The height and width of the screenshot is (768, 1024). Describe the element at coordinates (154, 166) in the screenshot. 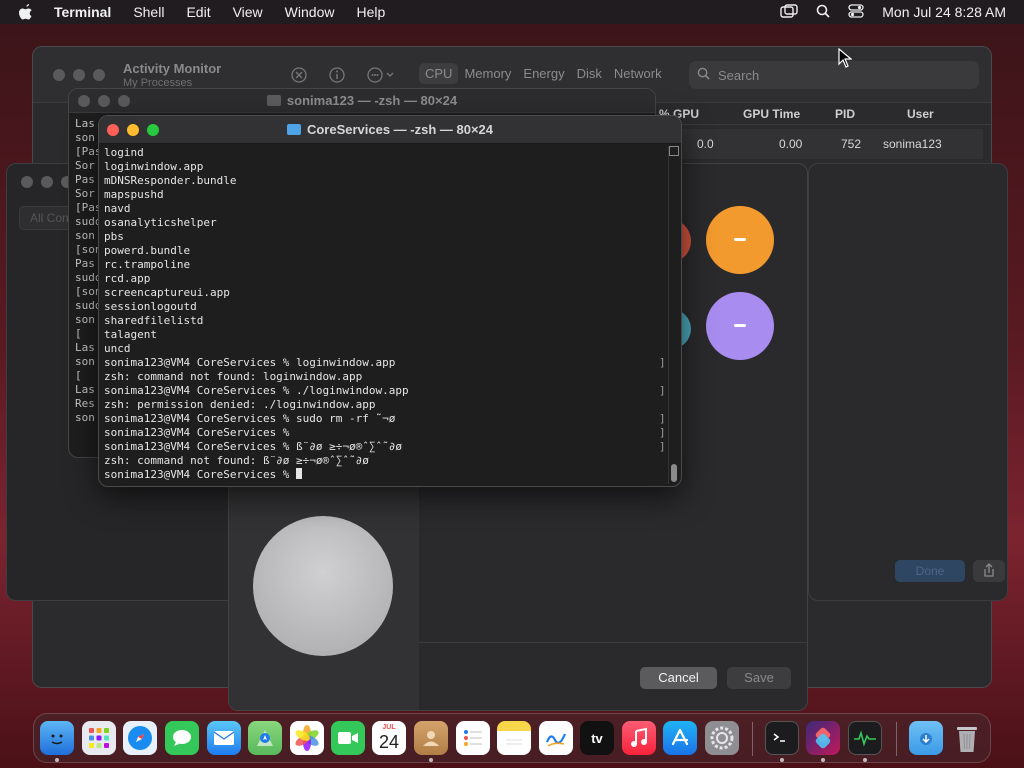

I see `terminal-line: loginwindow.app` at that location.